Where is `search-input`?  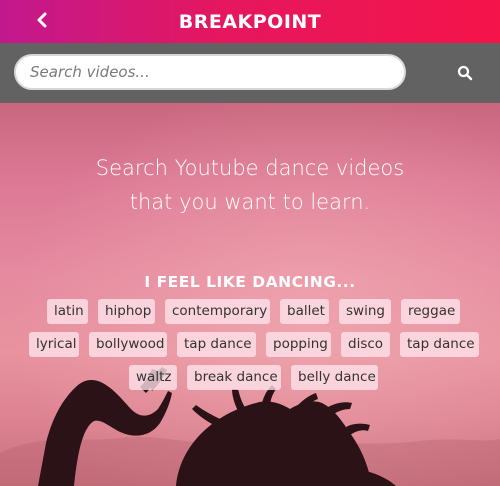
search-input is located at coordinates (210, 72).